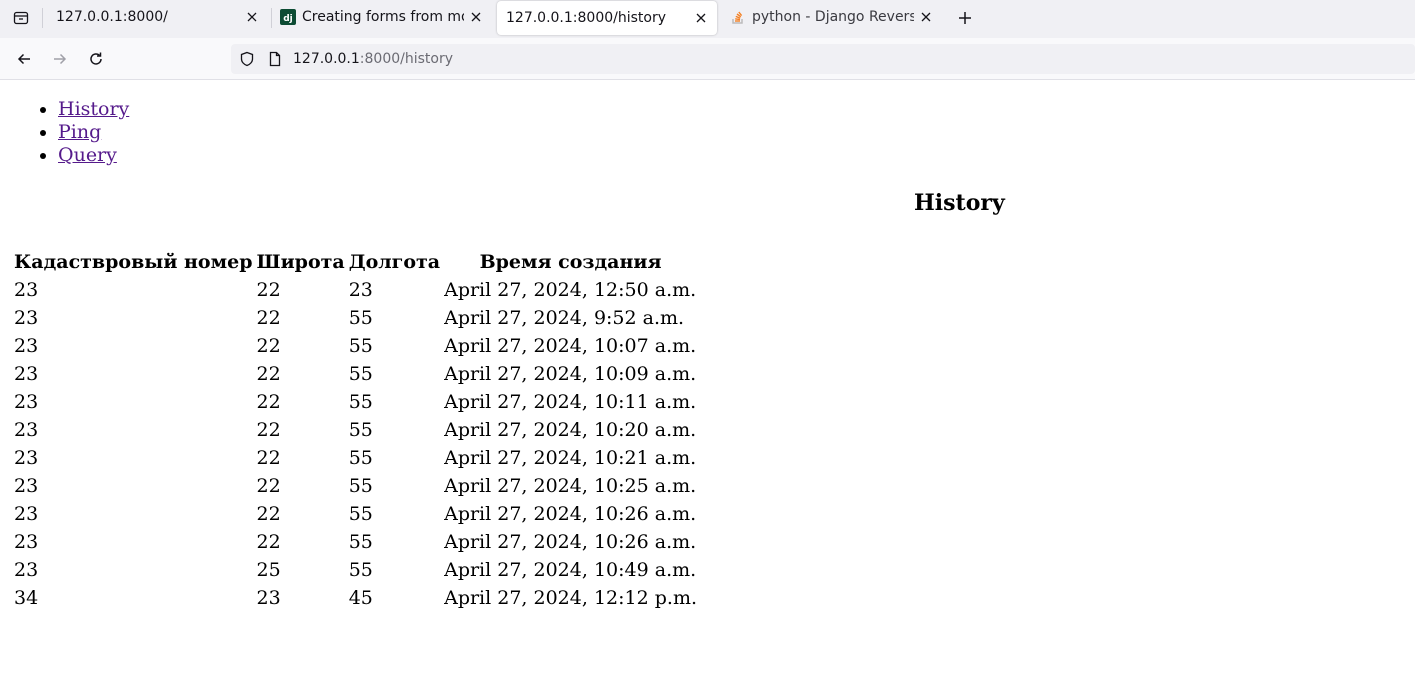 The height and width of the screenshot is (675, 1415). I want to click on column-header-cadastral-number: Кадаствровый номер, so click(133, 262).